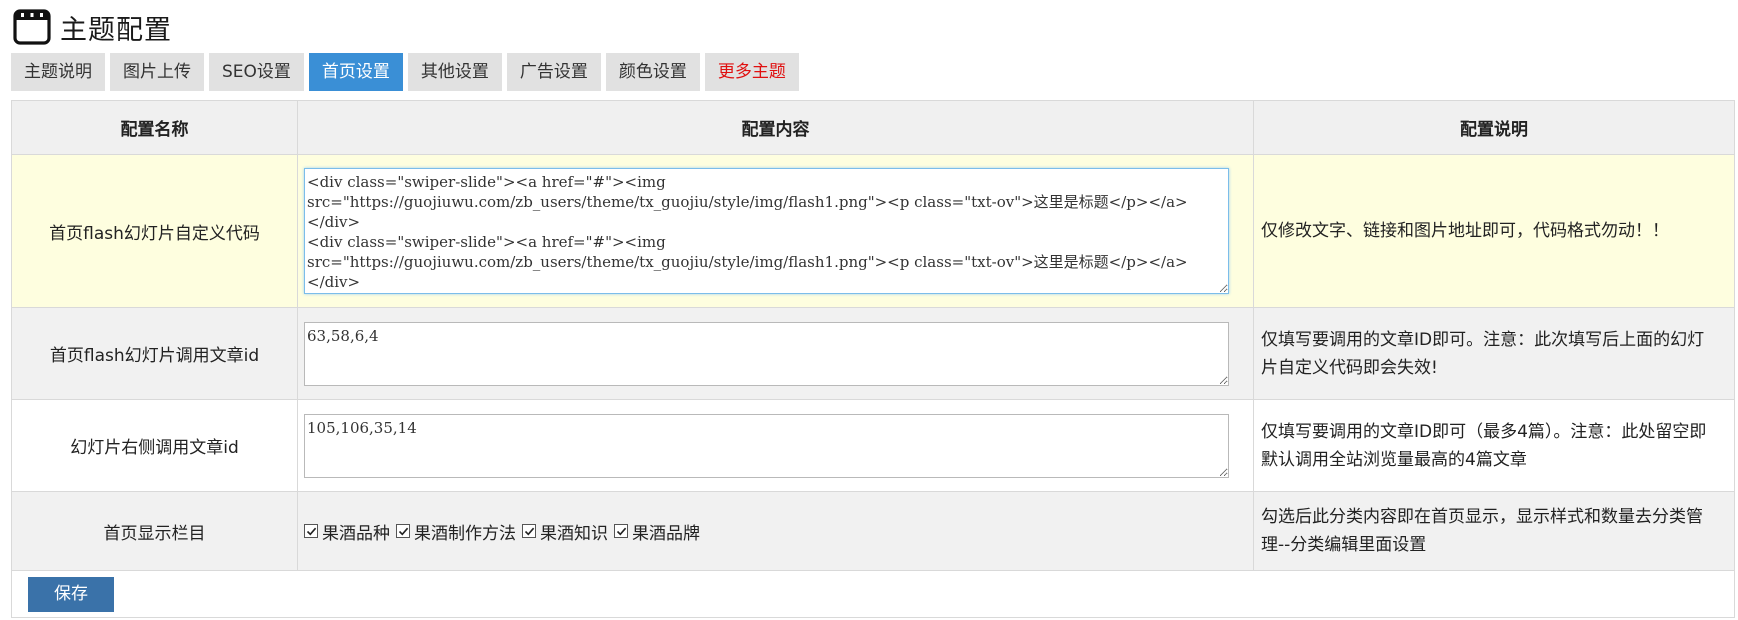 The height and width of the screenshot is (620, 1738). Describe the element at coordinates (71, 594) in the screenshot. I see `save-button: 保存` at that location.